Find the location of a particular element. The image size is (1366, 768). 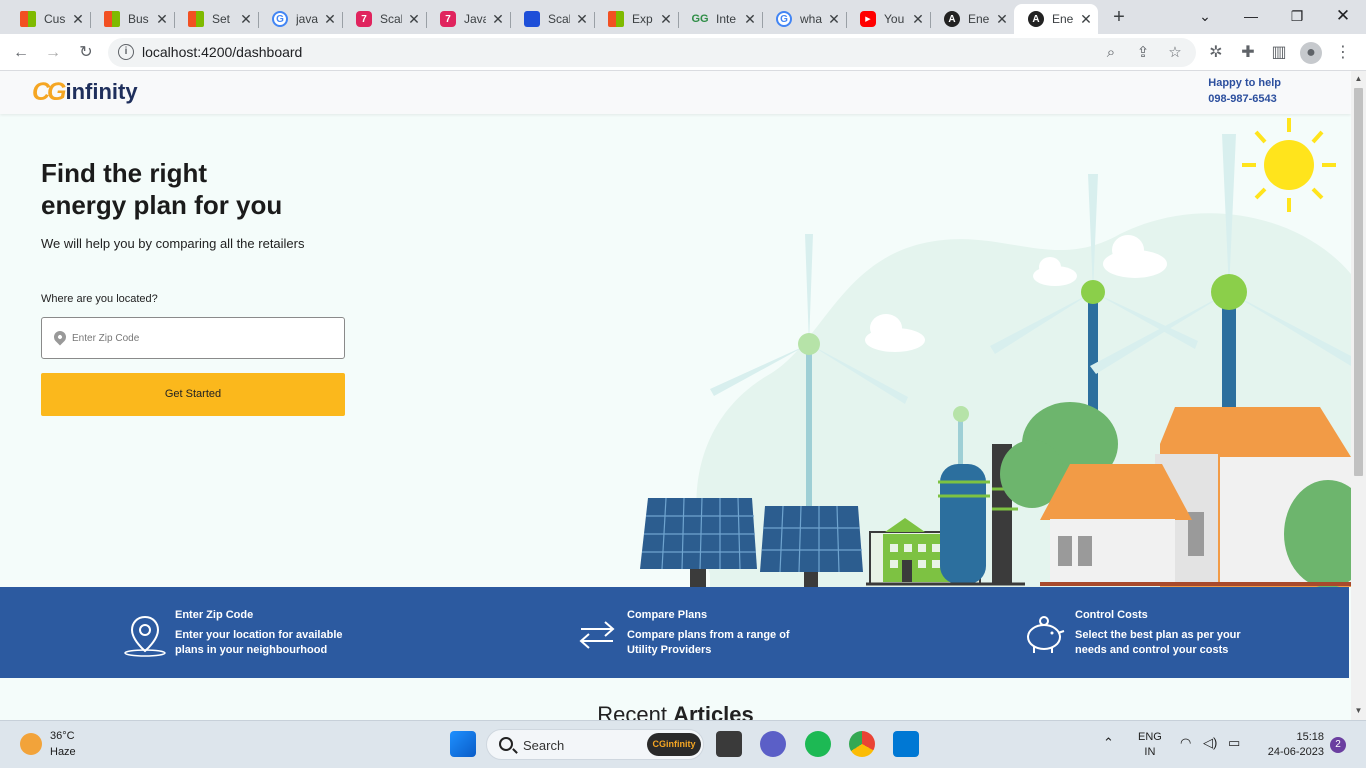

browser-tab: 7 Scal ✕ is located at coordinates (384, 19).